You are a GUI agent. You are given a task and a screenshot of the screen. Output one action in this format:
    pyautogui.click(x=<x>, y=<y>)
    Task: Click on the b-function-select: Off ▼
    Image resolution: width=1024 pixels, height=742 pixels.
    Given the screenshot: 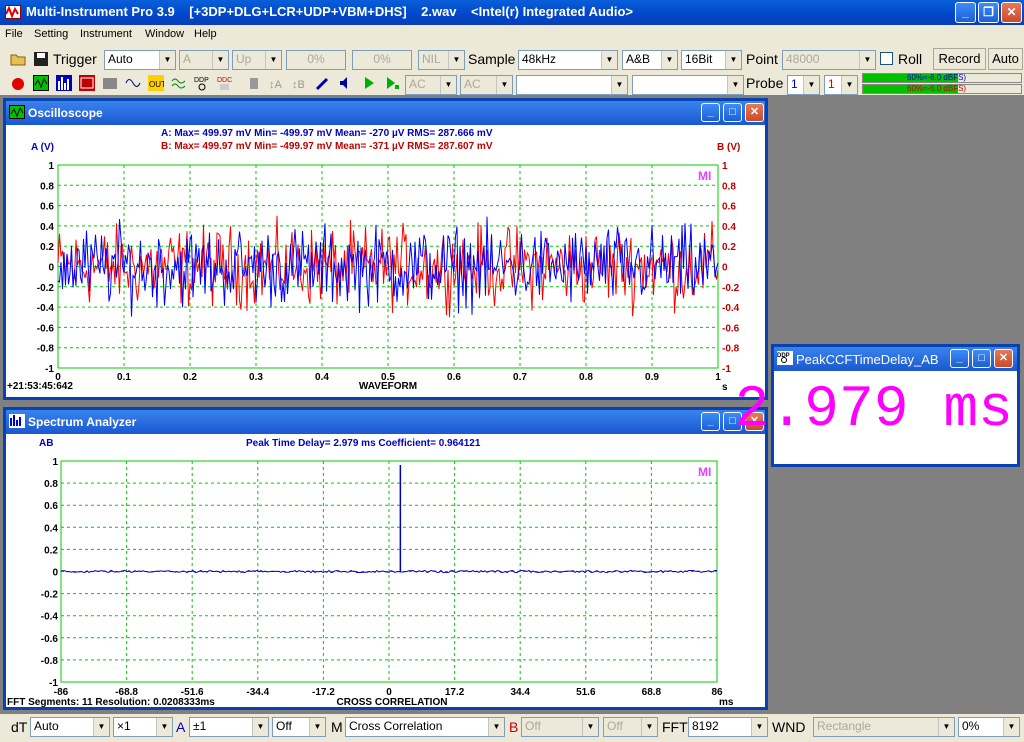 What is the action you would take?
    pyautogui.click(x=630, y=727)
    